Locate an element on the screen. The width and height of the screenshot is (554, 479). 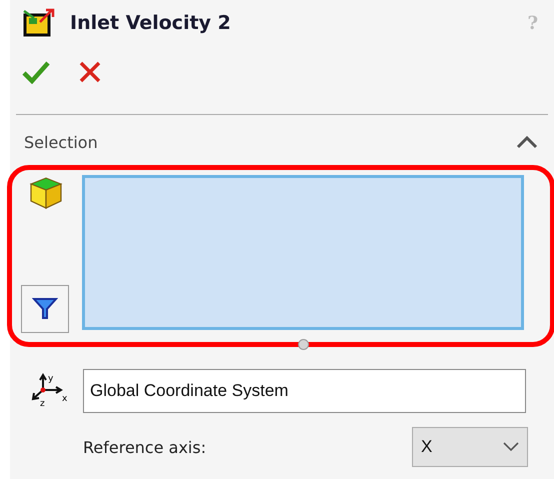
section-title: Selection is located at coordinates (61, 142).